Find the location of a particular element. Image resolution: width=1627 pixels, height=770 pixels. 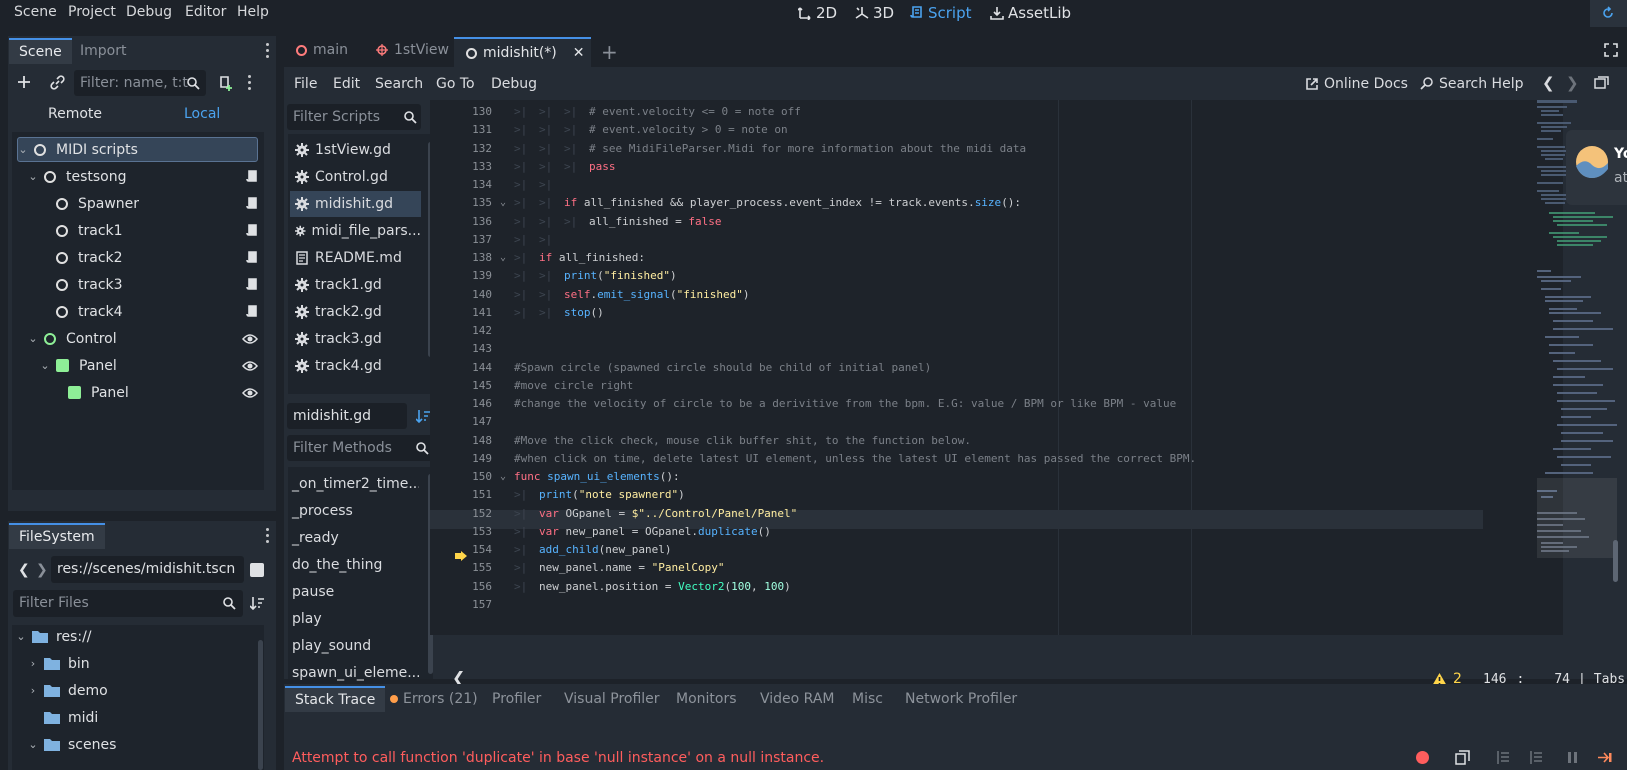

tree-node-track3: track3 is located at coordinates (157, 284).